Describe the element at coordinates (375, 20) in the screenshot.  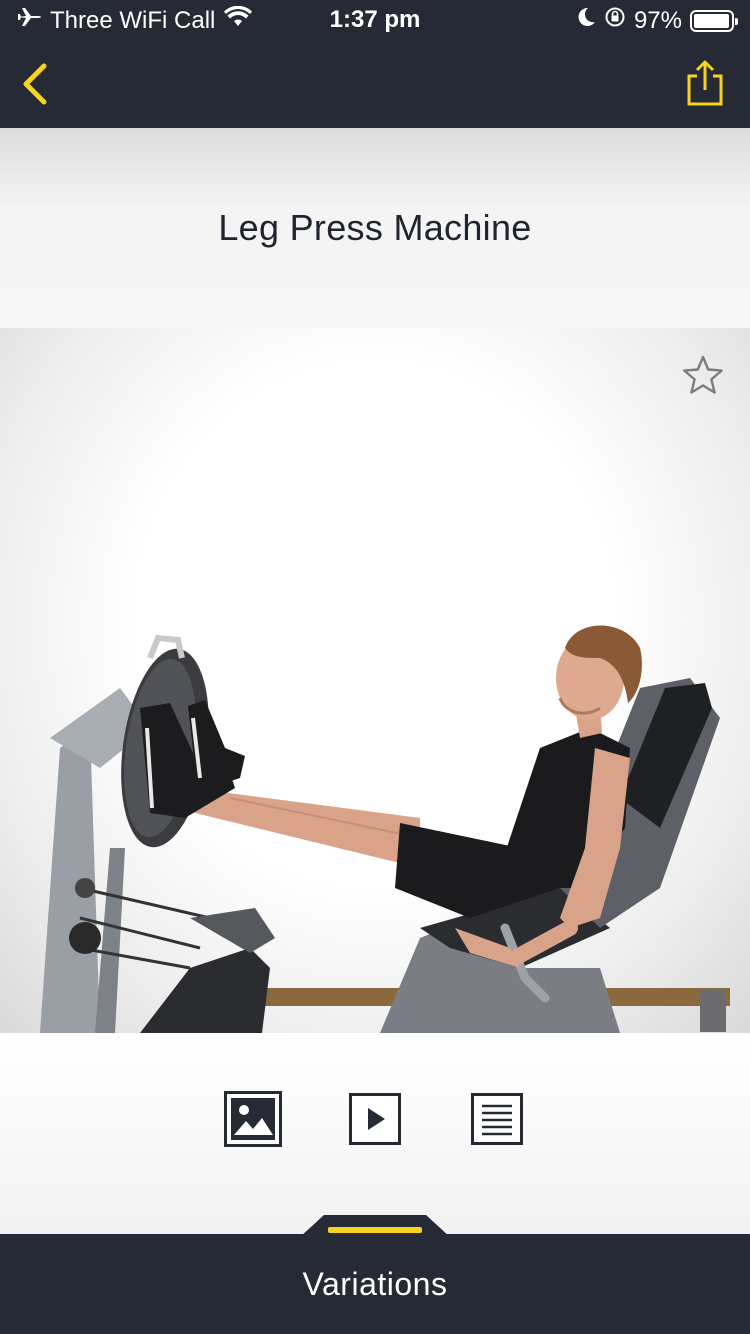
I see `status-bar: Three WiFi Call 1:37 pm 97%` at that location.